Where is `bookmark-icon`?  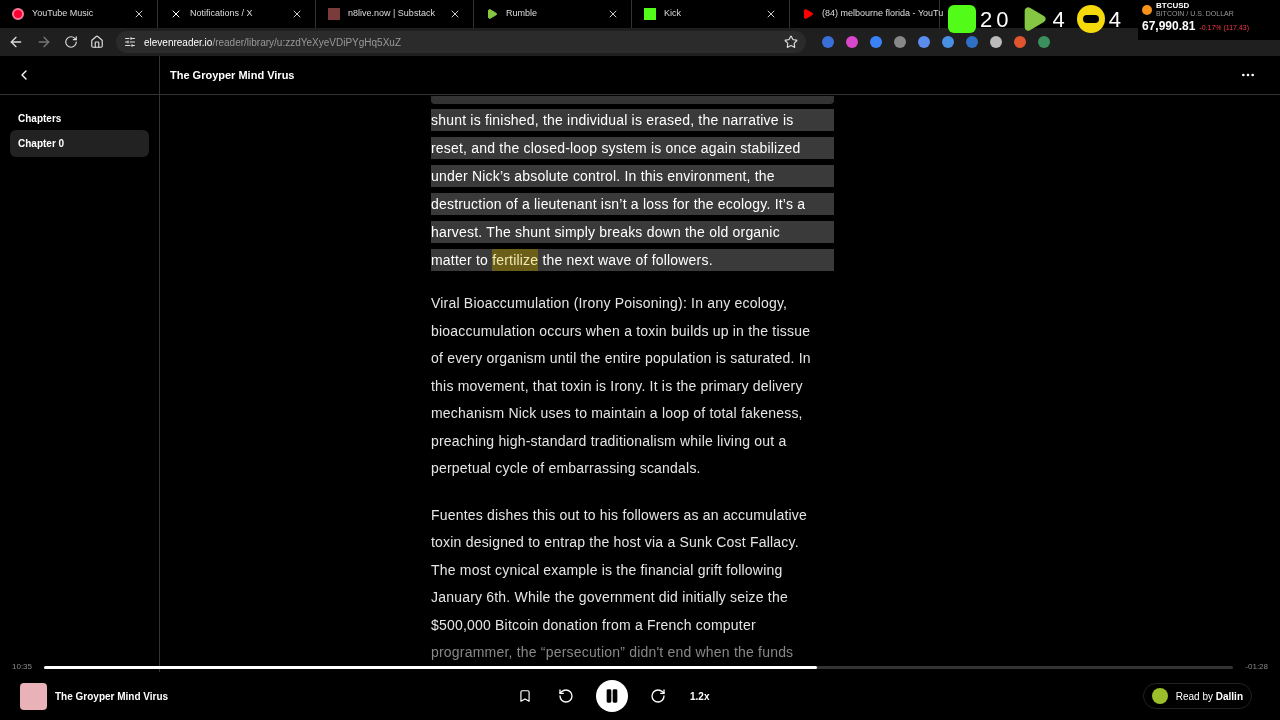 bookmark-icon is located at coordinates (525, 696).